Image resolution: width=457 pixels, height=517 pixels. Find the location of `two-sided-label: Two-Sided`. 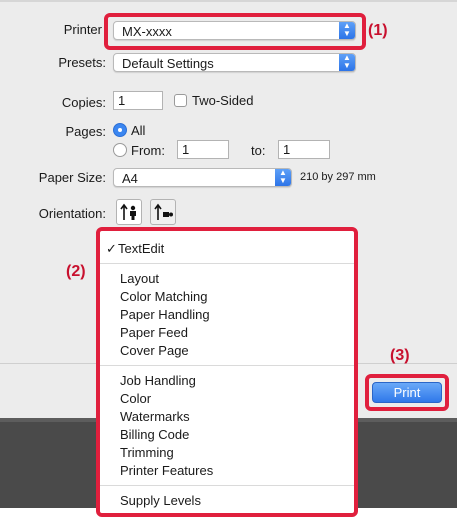

two-sided-label: Two-Sided is located at coordinates (223, 100).